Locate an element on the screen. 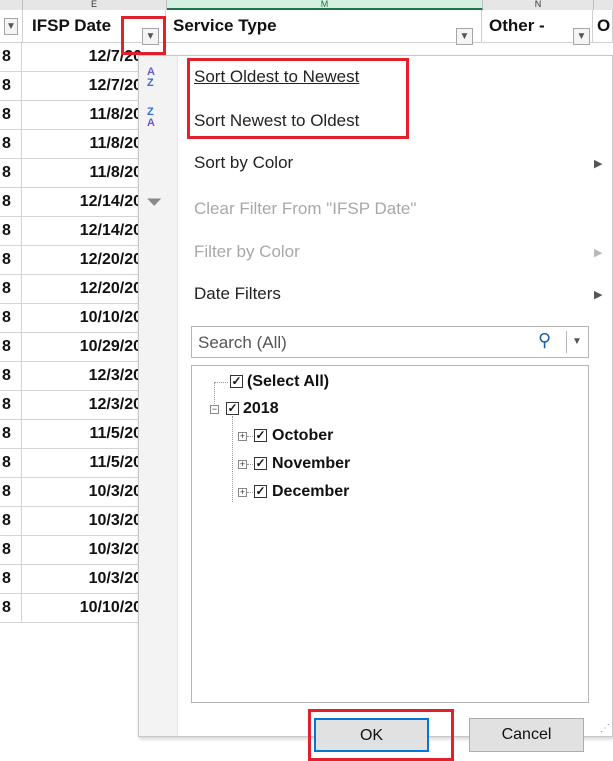 The width and height of the screenshot is (613, 761). resize-grip-icon: ⋰ is located at coordinates (605, 728).